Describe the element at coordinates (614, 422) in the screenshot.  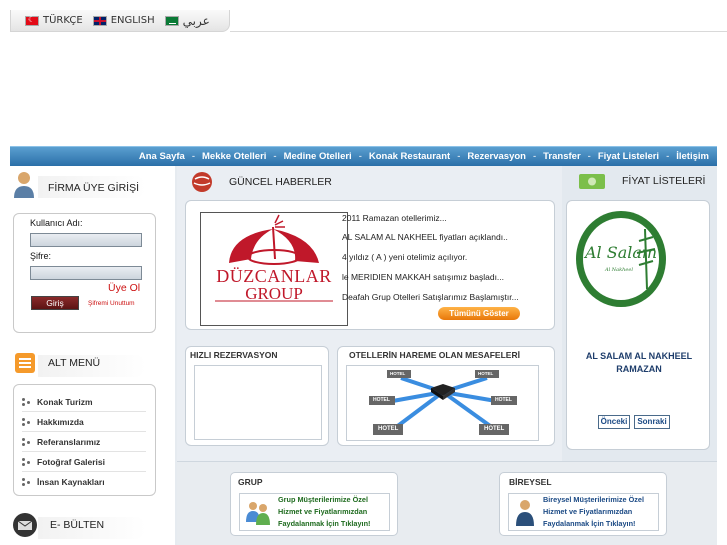
I see `prev-button: Önceki` at that location.